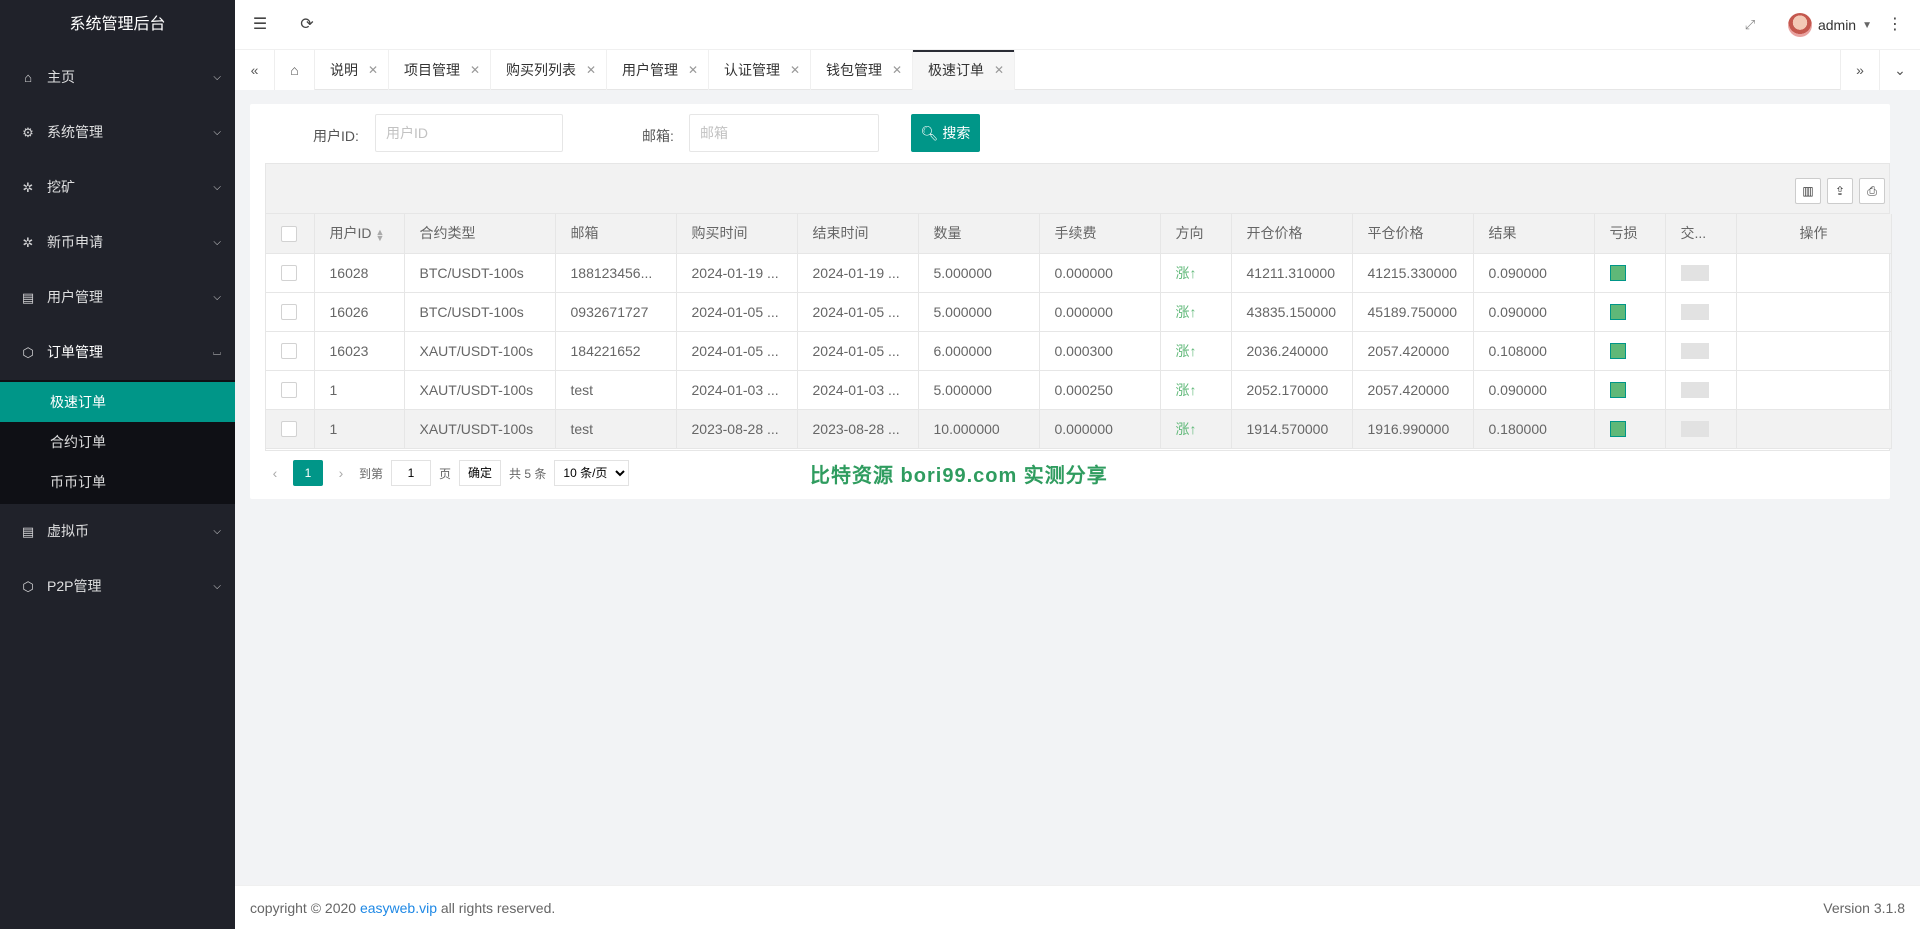 Image resolution: width=1920 pixels, height=929 pixels. Describe the element at coordinates (117, 402) in the screenshot. I see `sidebar-subitem-fast-orders: 极速订单` at that location.